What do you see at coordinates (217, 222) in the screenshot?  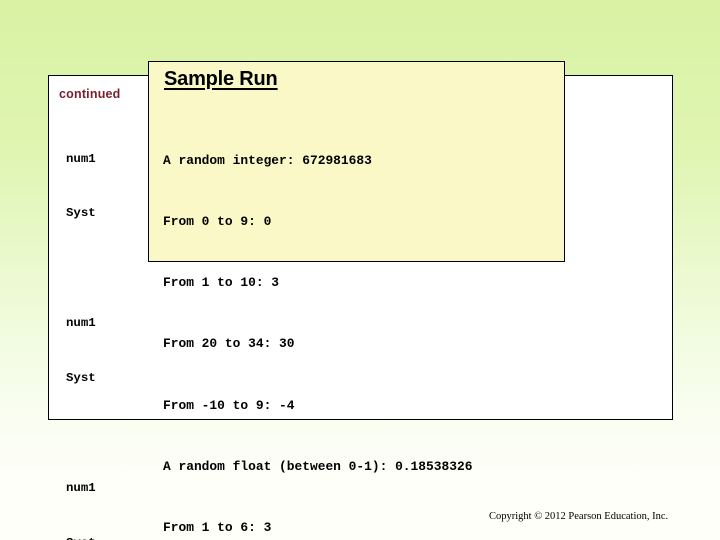 I see `output-line-from-0-to-9: From 0 to 9: 0` at bounding box center [217, 222].